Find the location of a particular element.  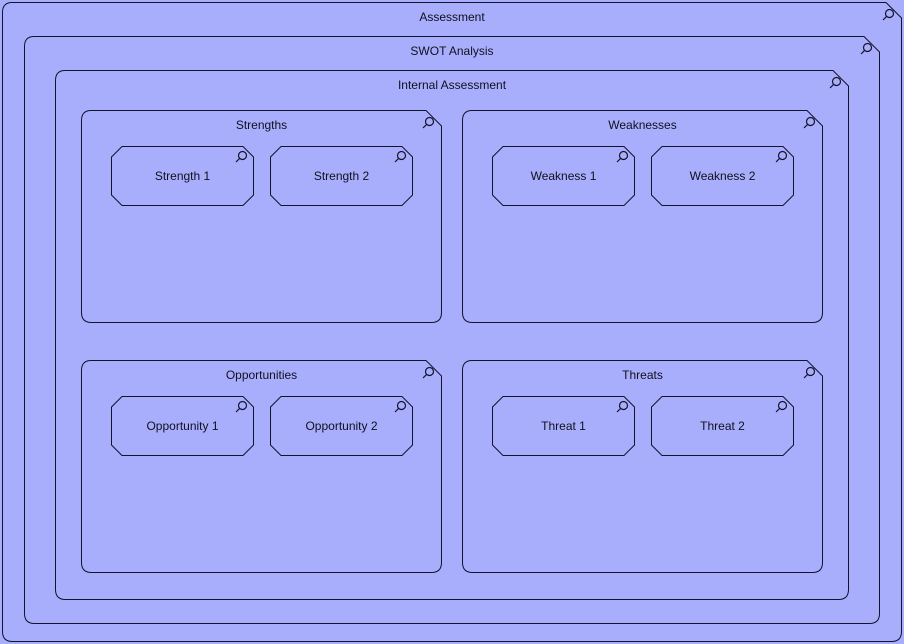

element-weakness-1: Weakness 1 is located at coordinates (563, 176).